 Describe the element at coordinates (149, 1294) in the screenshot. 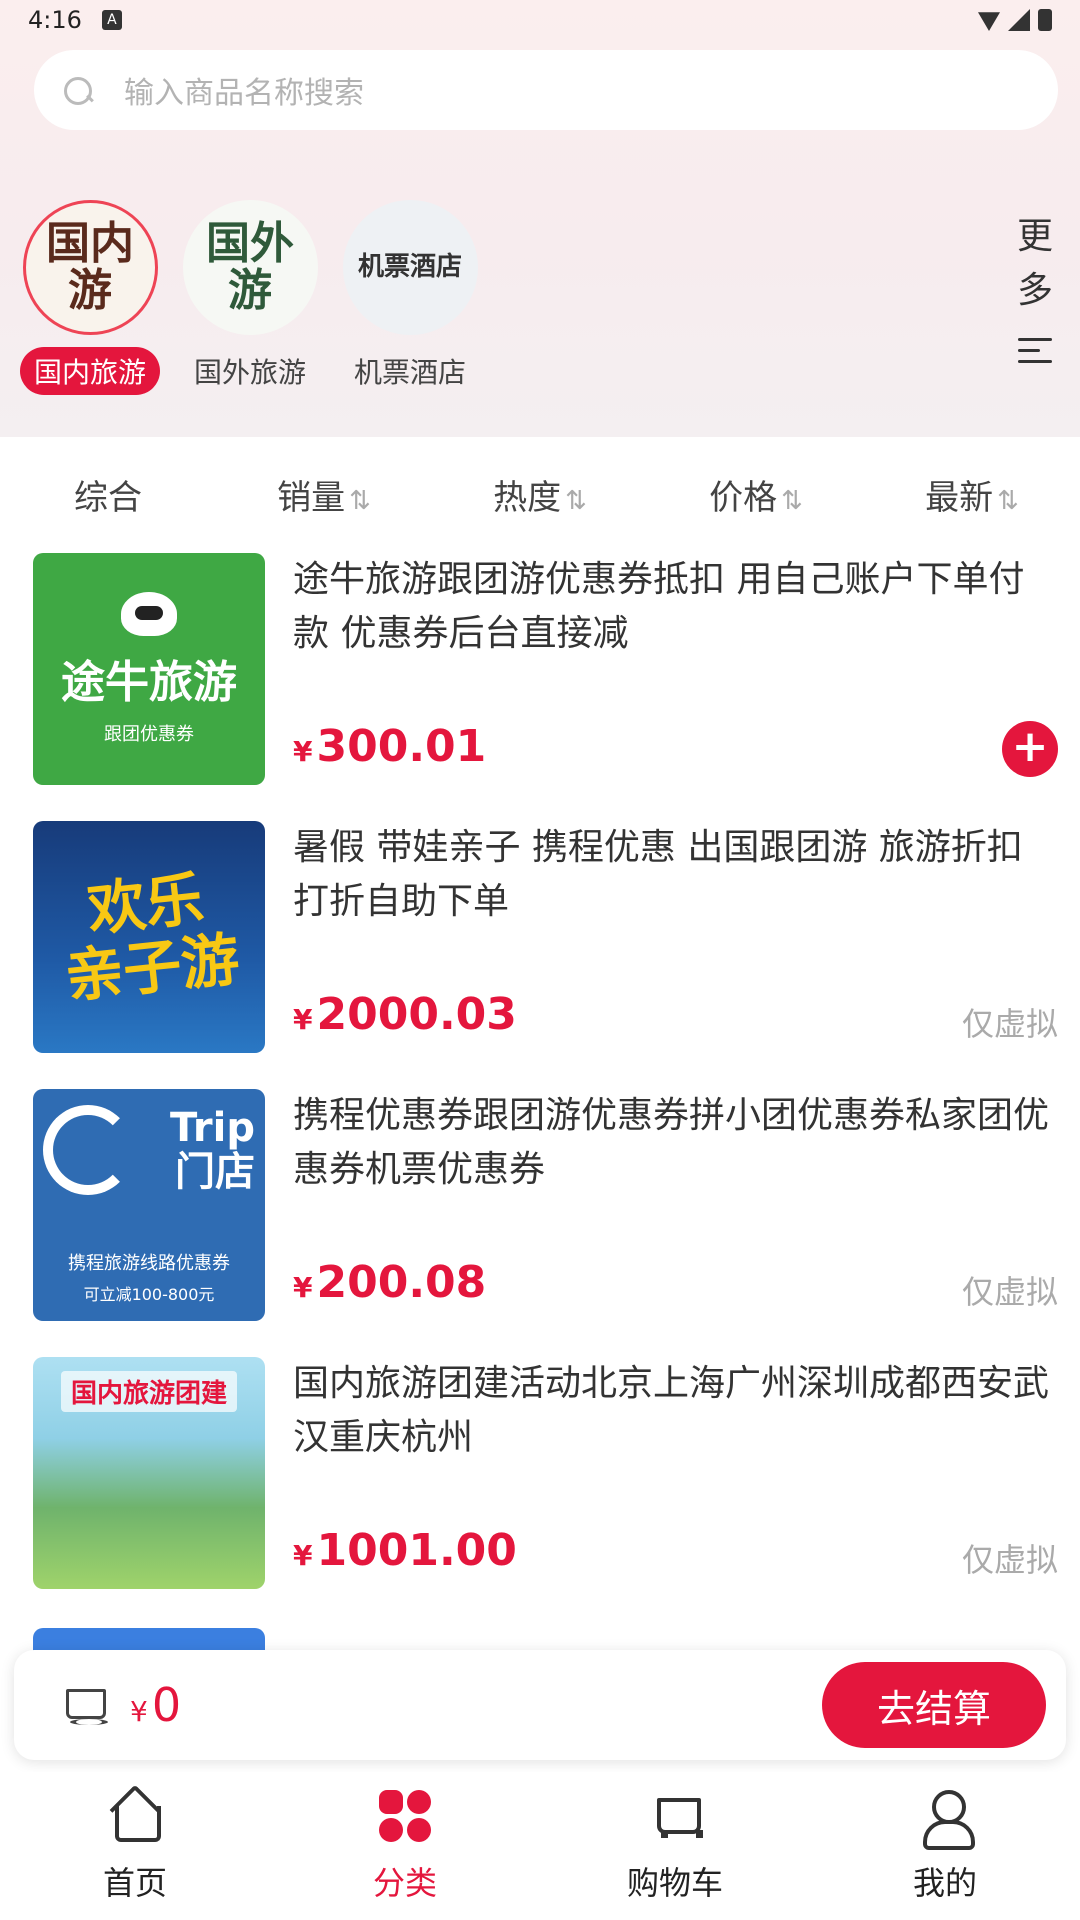

I see `image-sub-text: 可立减100-800元` at that location.